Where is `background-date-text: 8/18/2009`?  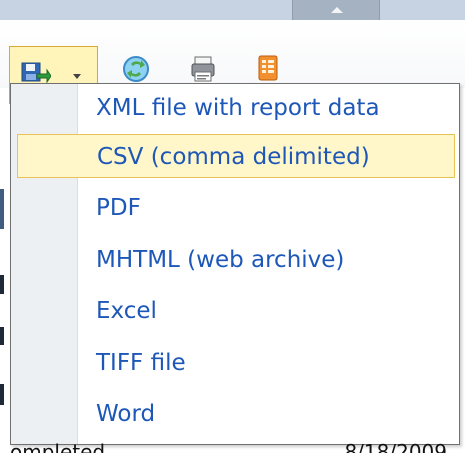 background-date-text: 8/18/2009 is located at coordinates (395, 446).